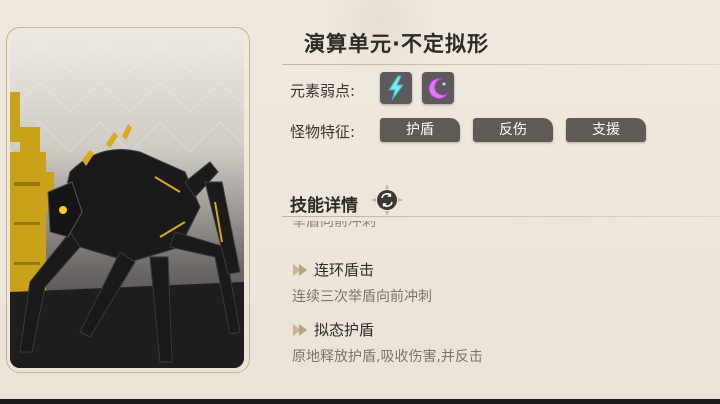 The image size is (720, 404). Describe the element at coordinates (360, 401) in the screenshot. I see `bottom-bar` at that location.